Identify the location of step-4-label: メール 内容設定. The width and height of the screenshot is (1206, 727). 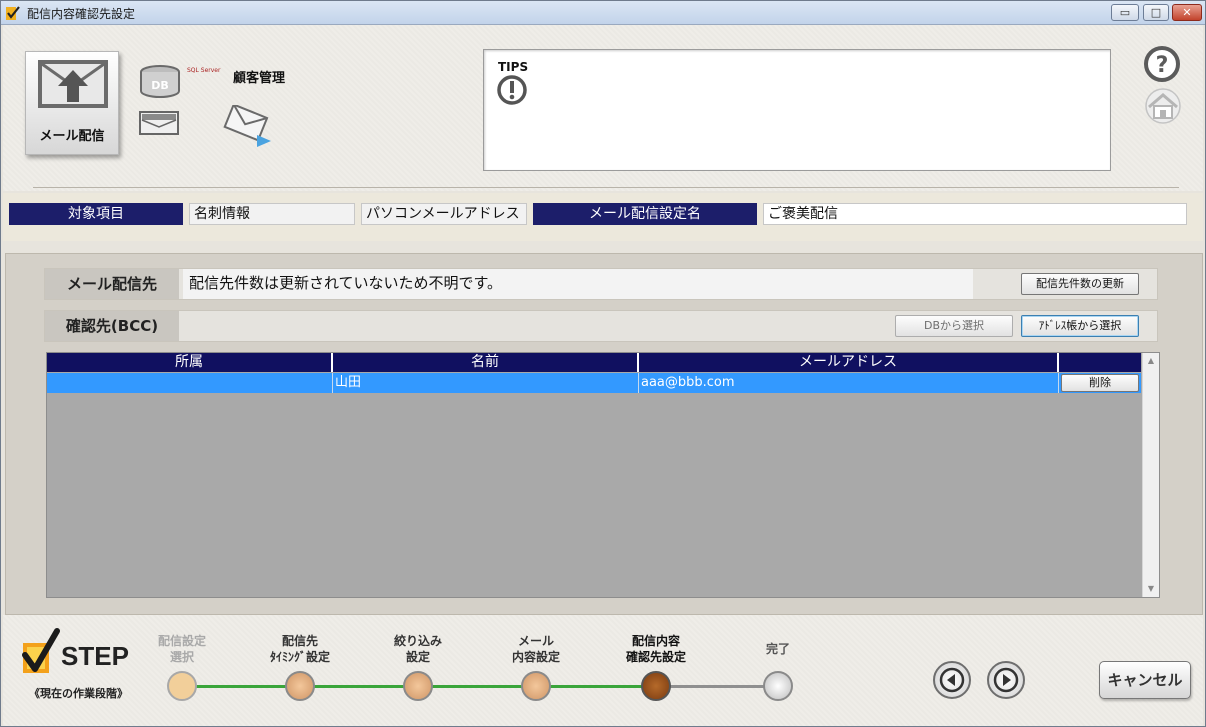
(535, 649).